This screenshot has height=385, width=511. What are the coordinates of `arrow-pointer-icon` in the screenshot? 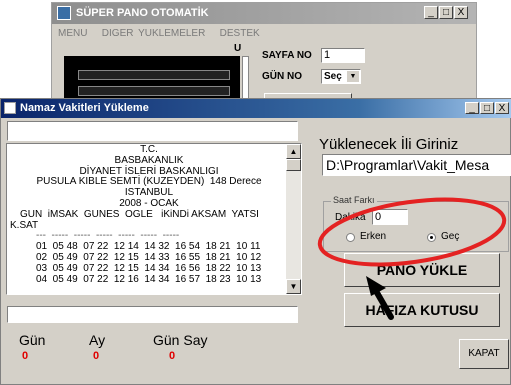 It's located at (380, 298).